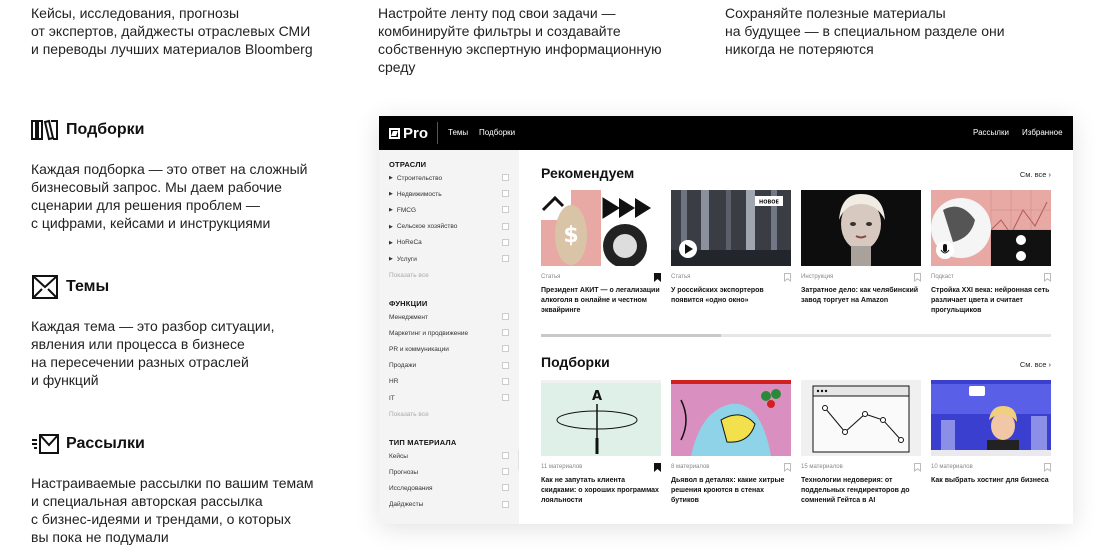  What do you see at coordinates (458, 132) in the screenshot?
I see `nav-topics: Темы` at bounding box center [458, 132].